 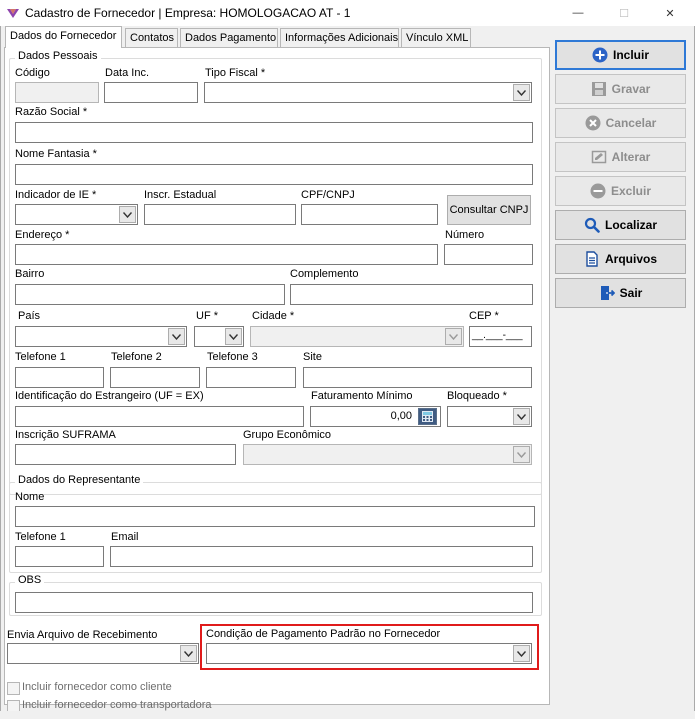 I want to click on tab-vinculo-xml: Vínculo XML, so click(x=436, y=37).